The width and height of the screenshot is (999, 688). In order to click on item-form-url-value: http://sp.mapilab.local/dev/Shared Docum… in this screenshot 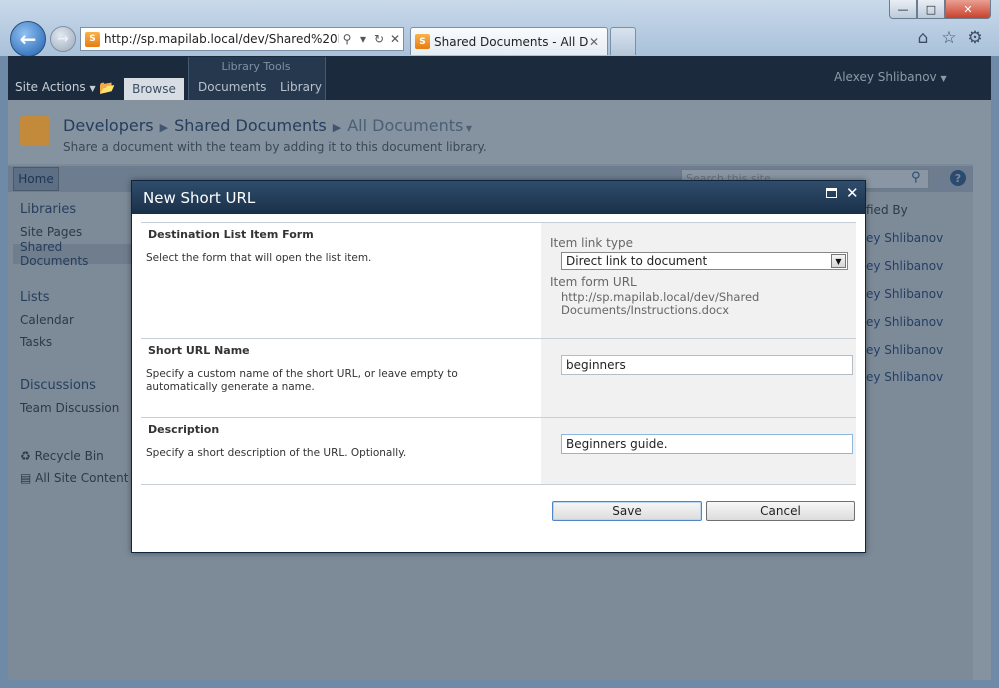, I will do `click(660, 303)`.